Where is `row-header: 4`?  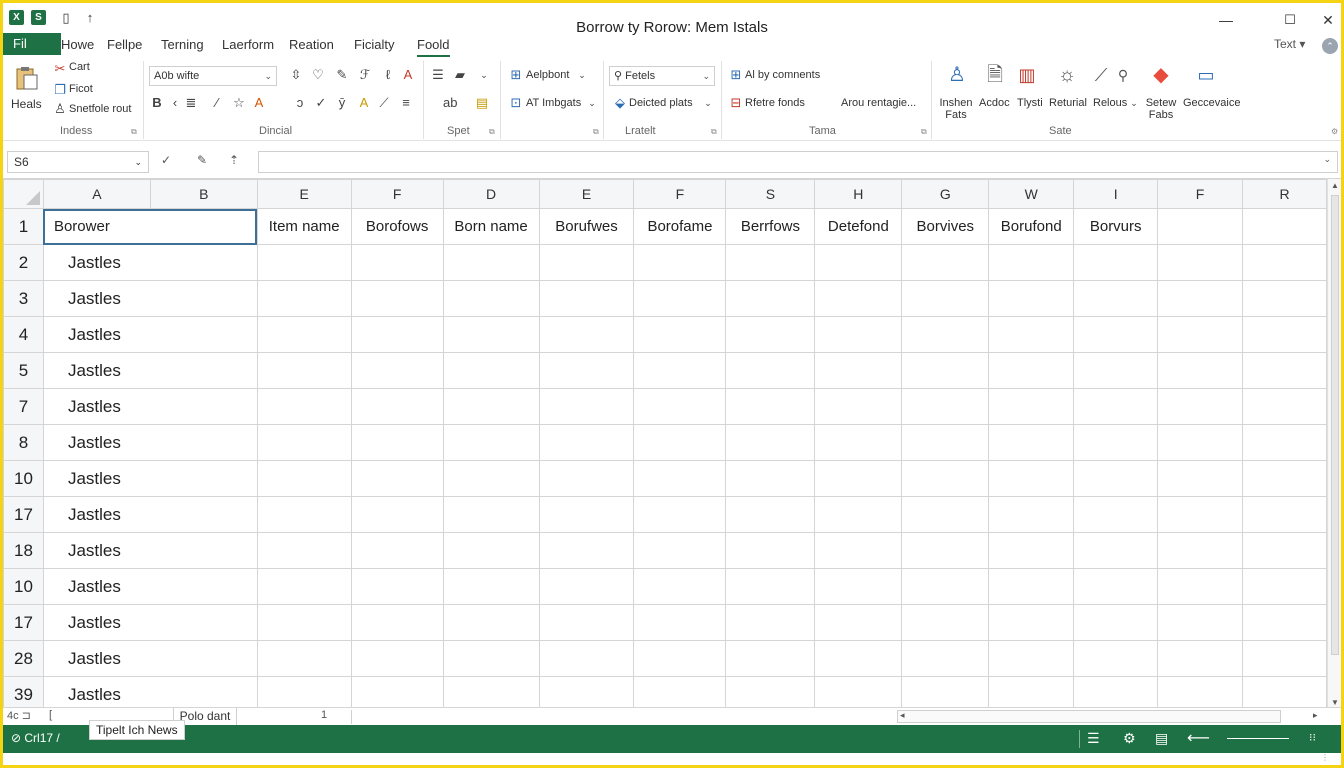 row-header: 4 is located at coordinates (23, 334).